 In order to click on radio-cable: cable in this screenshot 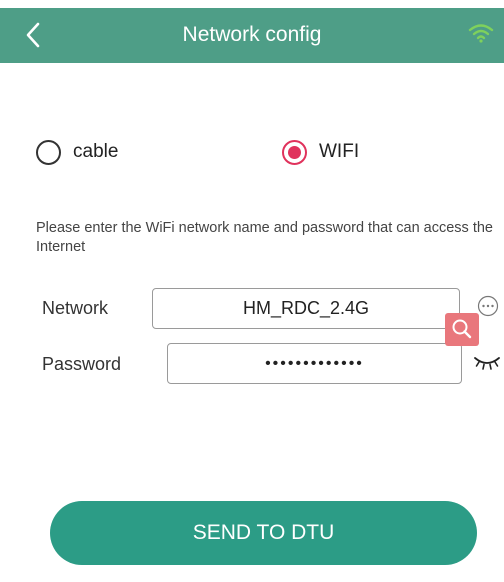, I will do `click(77, 152)`.